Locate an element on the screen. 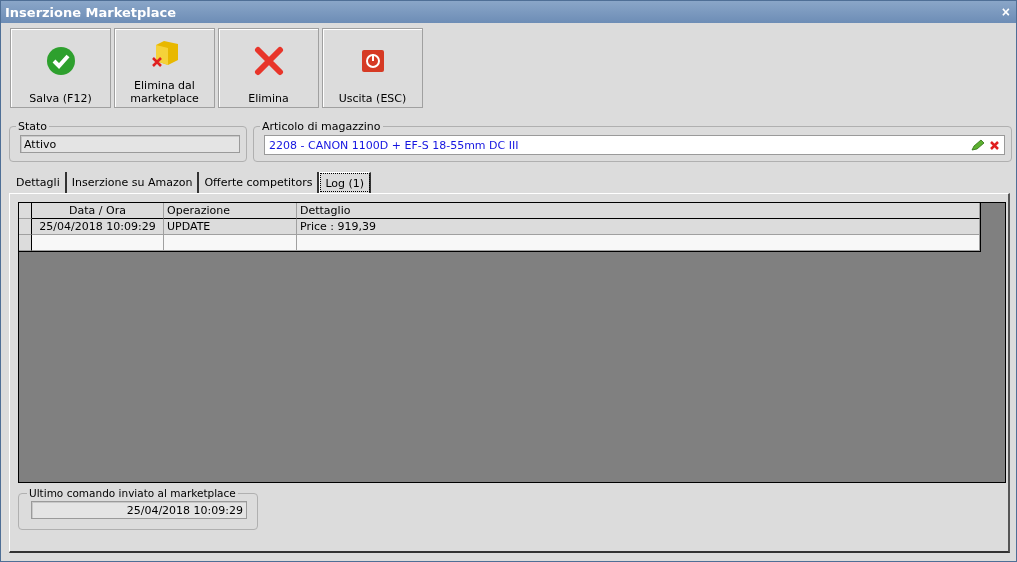 This screenshot has height=562, width=1017. toolbar-button: Elimina dal marketplace is located at coordinates (164, 68).